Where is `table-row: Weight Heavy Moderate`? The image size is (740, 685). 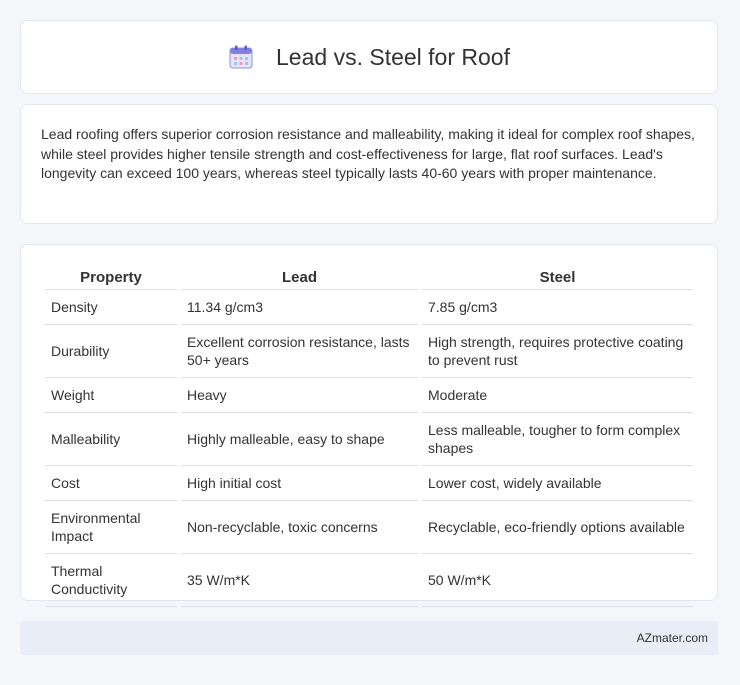 table-row: Weight Heavy Moderate is located at coordinates (369, 395).